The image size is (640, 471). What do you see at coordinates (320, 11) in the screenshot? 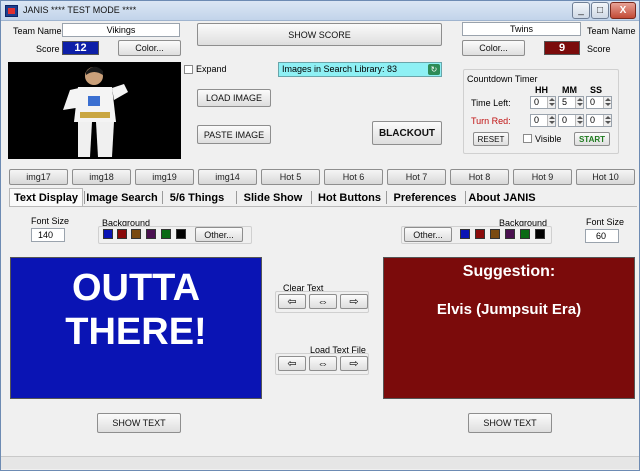
I see `title-bar: JANIS **** TEST MODE **** _ □ X` at bounding box center [320, 11].